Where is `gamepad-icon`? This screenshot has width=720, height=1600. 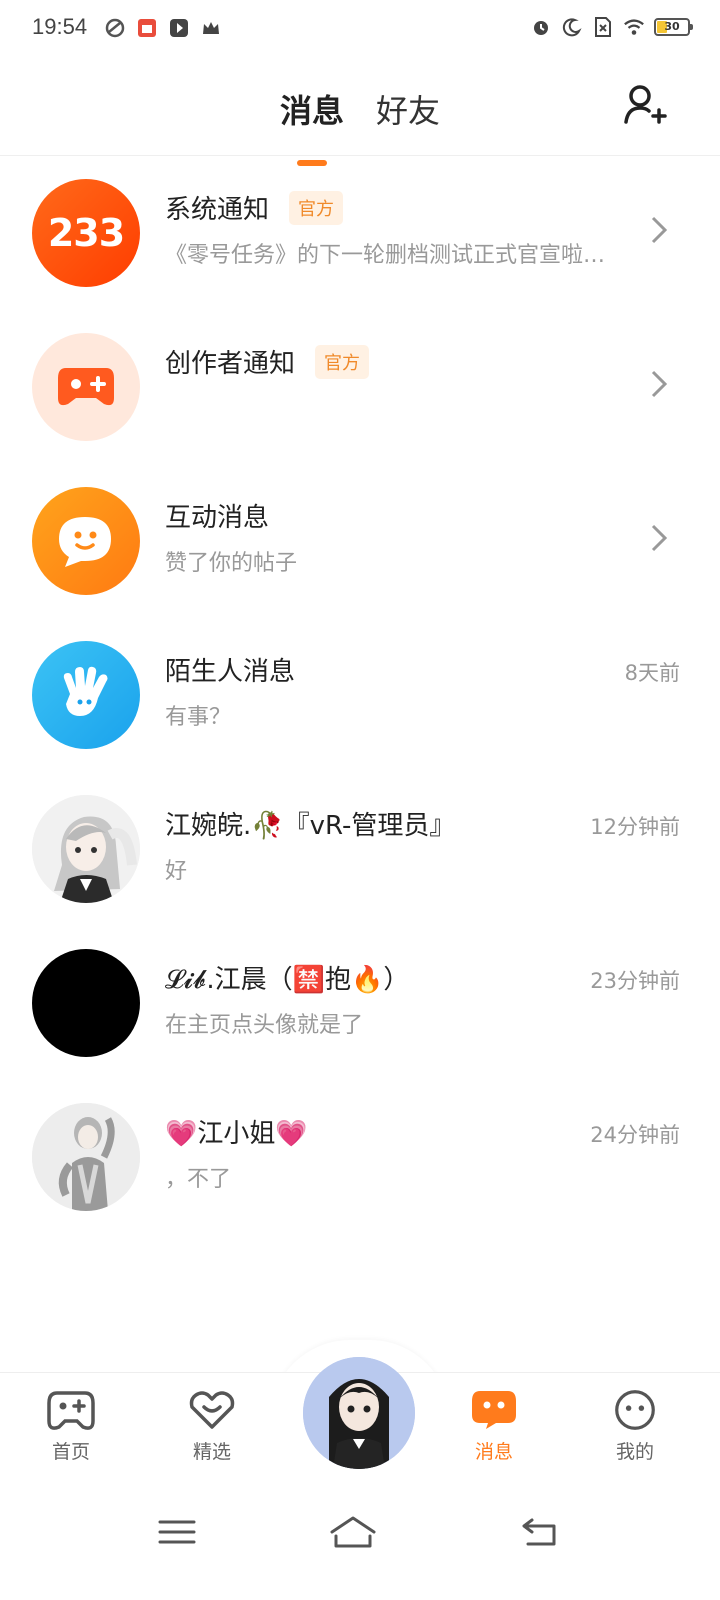 gamepad-icon is located at coordinates (71, 1410).